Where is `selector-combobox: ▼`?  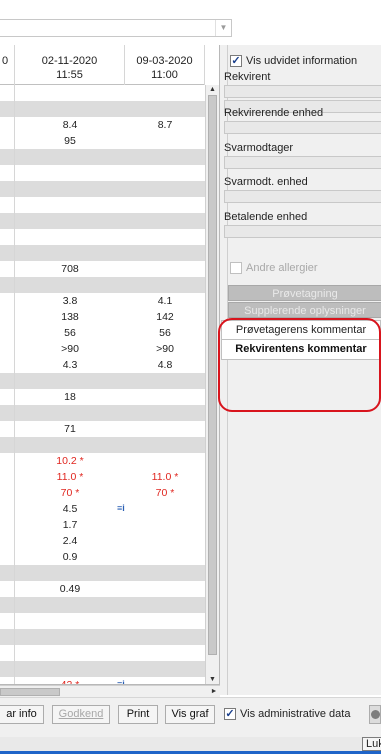 selector-combobox: ▼ is located at coordinates (116, 28).